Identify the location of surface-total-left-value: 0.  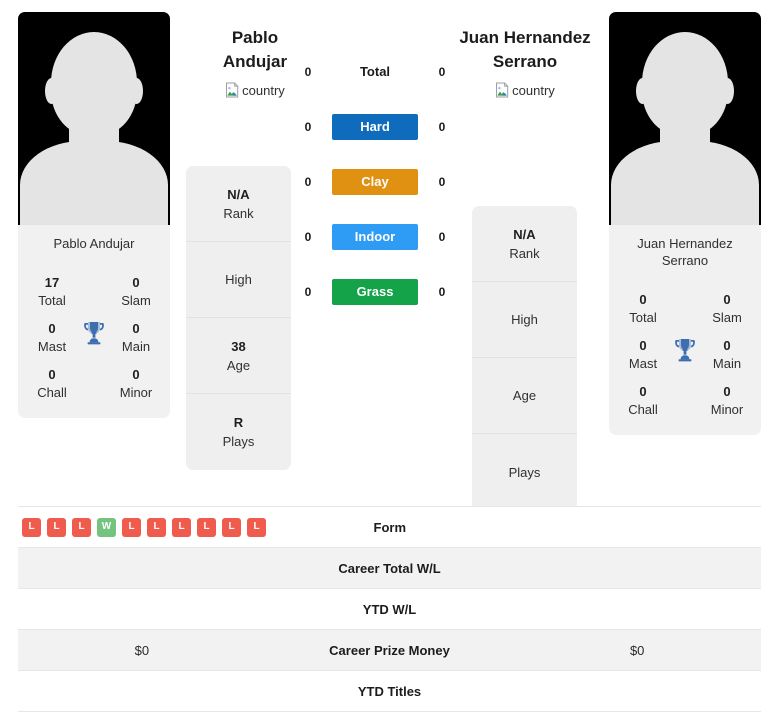
(308, 72).